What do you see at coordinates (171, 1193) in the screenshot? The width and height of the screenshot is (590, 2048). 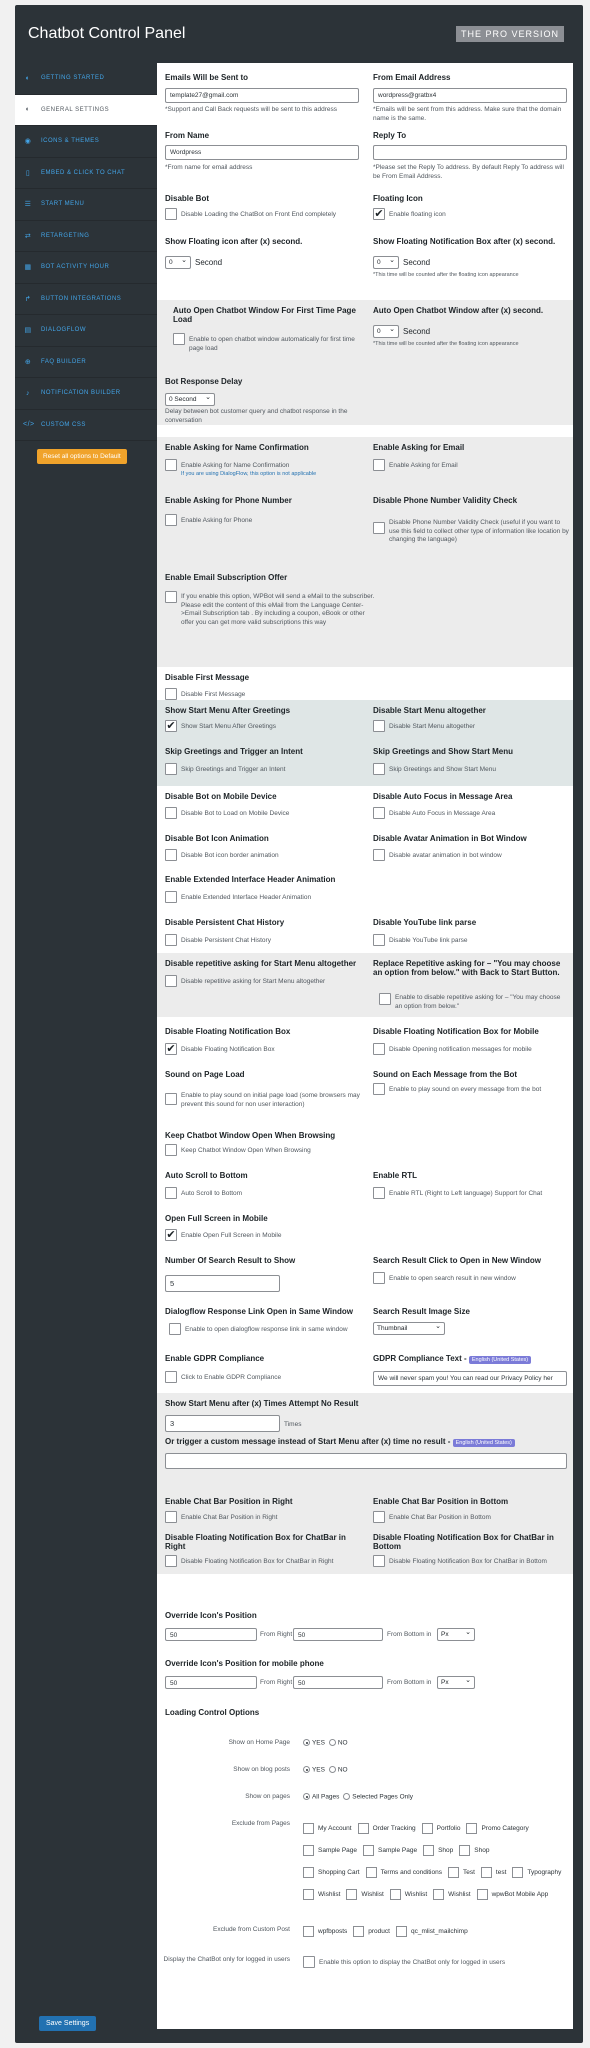 I see `auto-scroll-checkbox` at bounding box center [171, 1193].